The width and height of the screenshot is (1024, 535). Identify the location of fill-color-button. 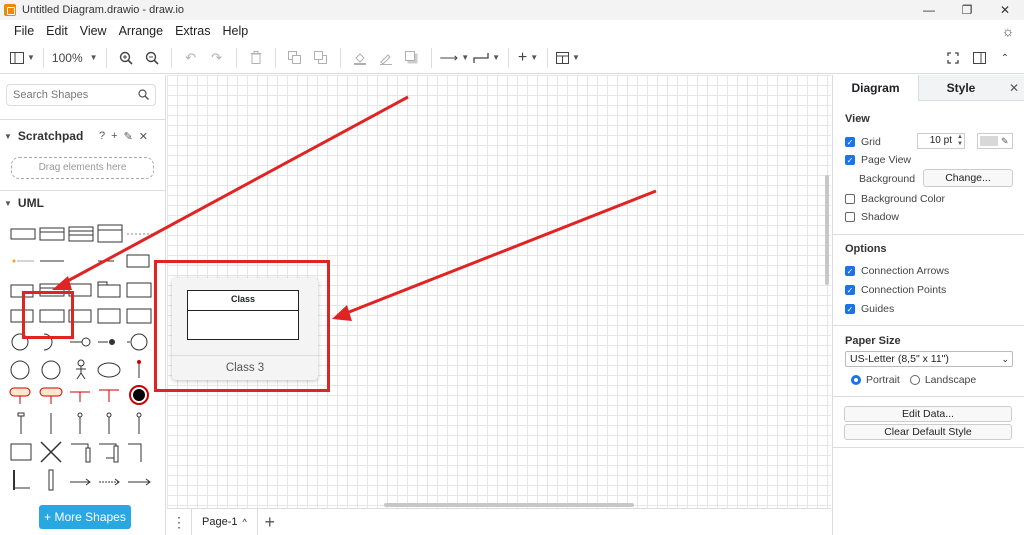
(360, 58).